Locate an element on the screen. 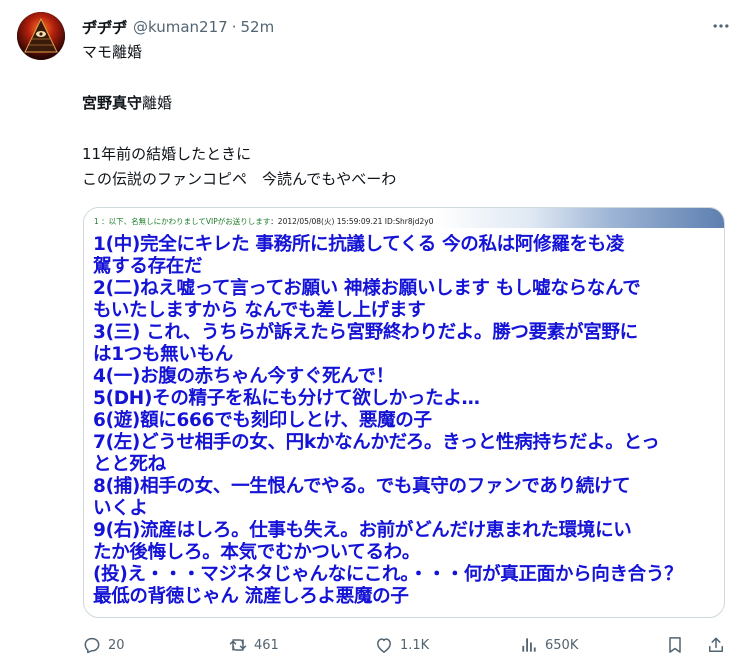 This screenshot has width=749, height=668. bookmark-icon is located at coordinates (675, 645).